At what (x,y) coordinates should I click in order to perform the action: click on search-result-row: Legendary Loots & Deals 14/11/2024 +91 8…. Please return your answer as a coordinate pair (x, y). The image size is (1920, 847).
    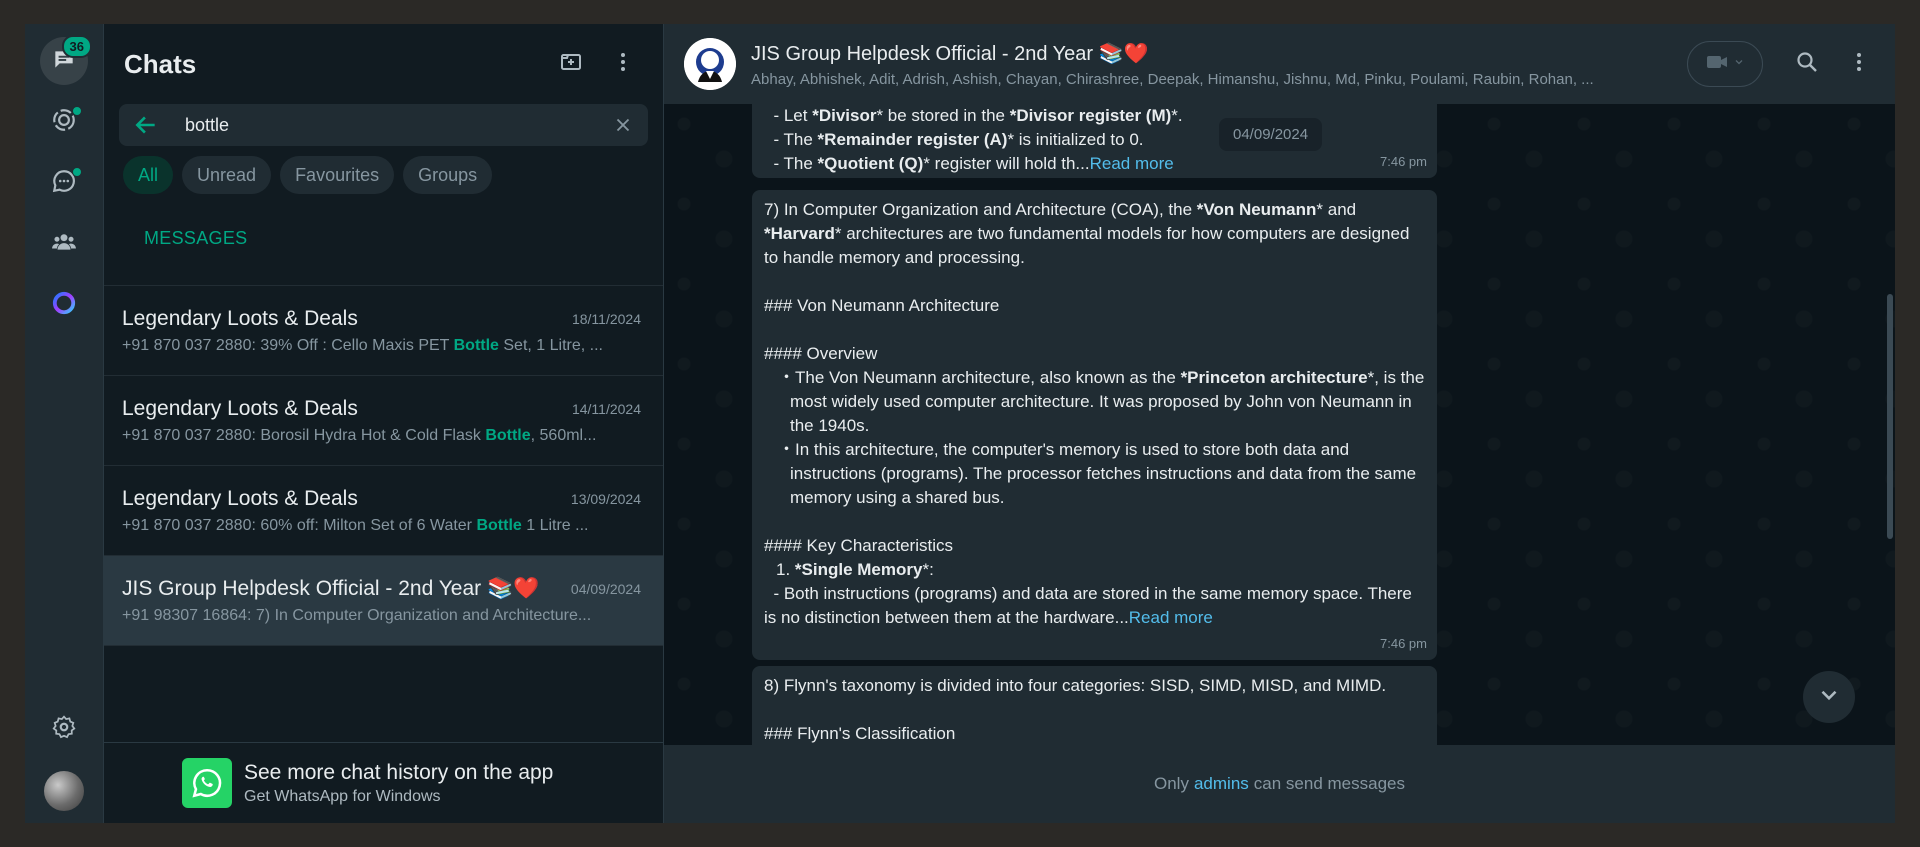
    Looking at the image, I should click on (383, 421).